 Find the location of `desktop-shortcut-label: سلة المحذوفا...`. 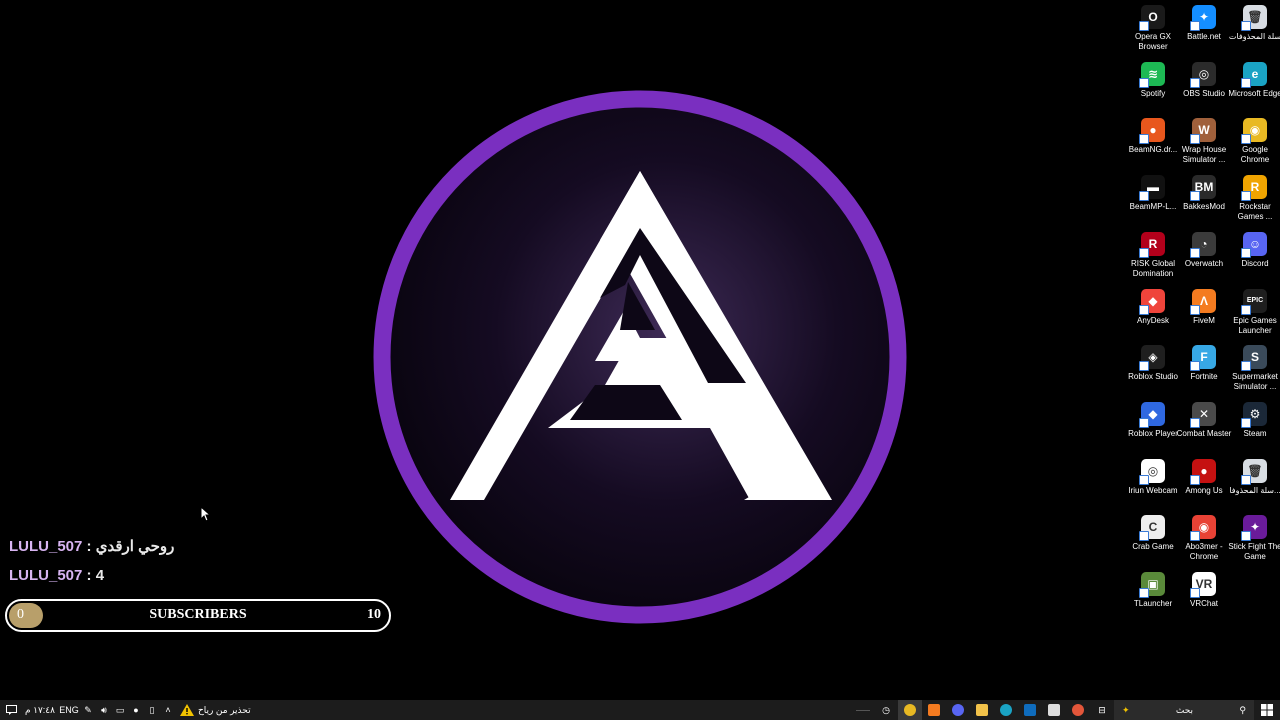

desktop-shortcut-label: سلة المحذوفا... is located at coordinates (1254, 490).